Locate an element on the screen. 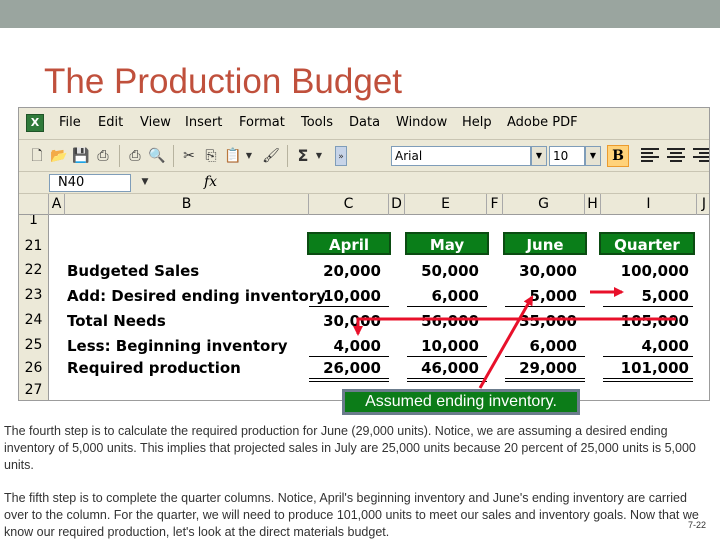 Image resolution: width=720 pixels, height=540 pixels. cell-april-beginning: 4,000 is located at coordinates (357, 346).